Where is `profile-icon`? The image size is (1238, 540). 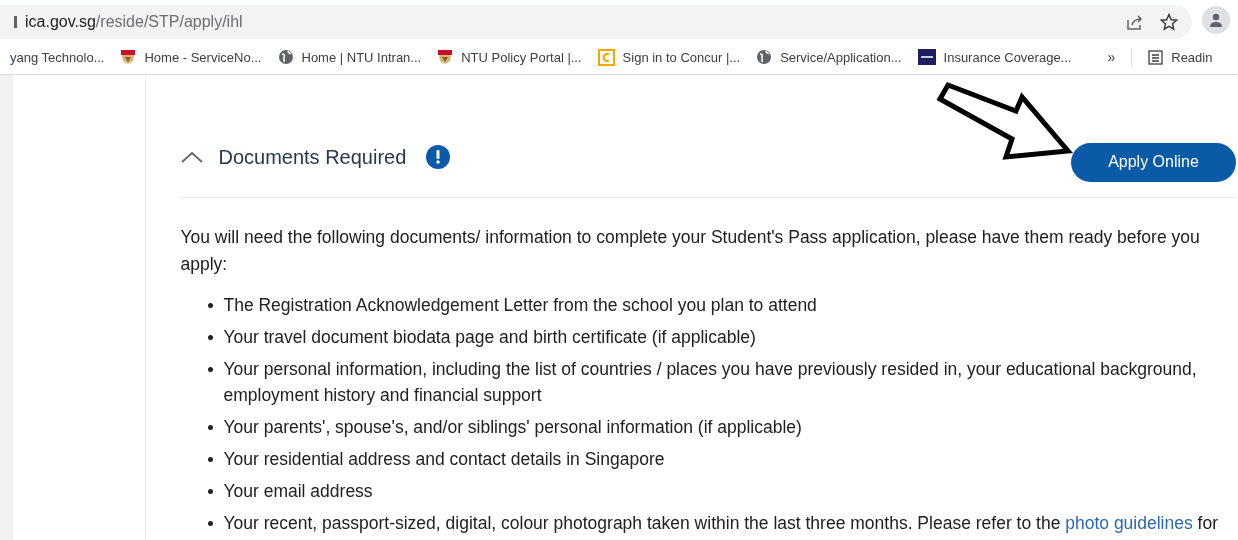 profile-icon is located at coordinates (1216, 20).